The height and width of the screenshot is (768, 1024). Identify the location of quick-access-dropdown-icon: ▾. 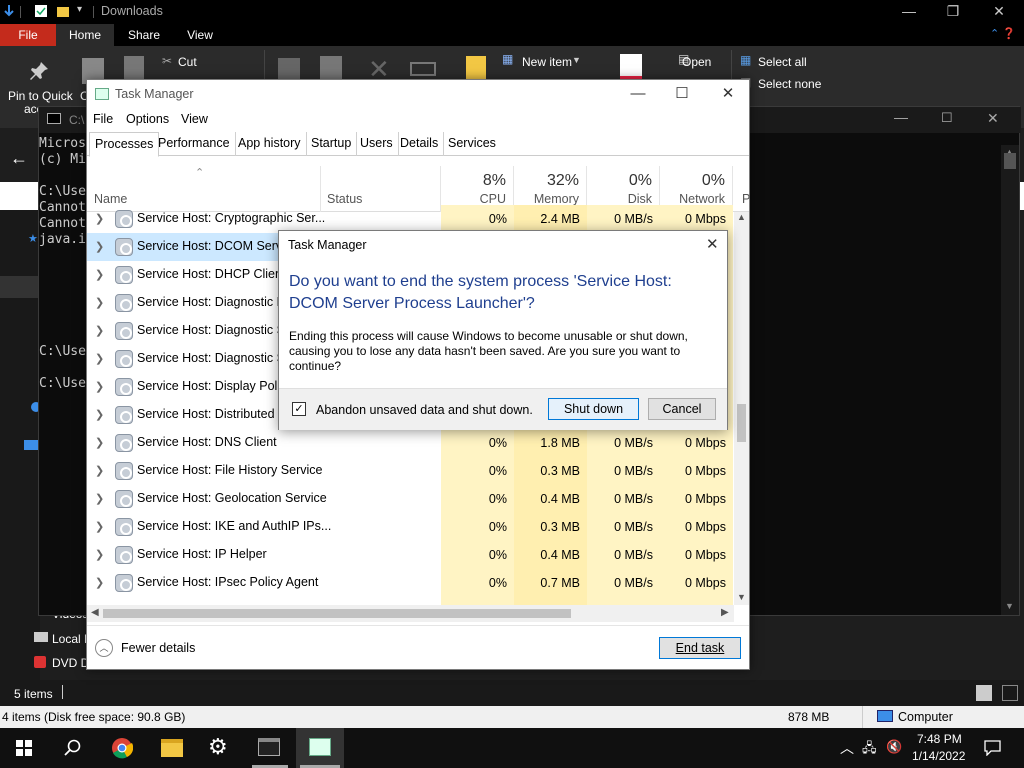
(79, 9).